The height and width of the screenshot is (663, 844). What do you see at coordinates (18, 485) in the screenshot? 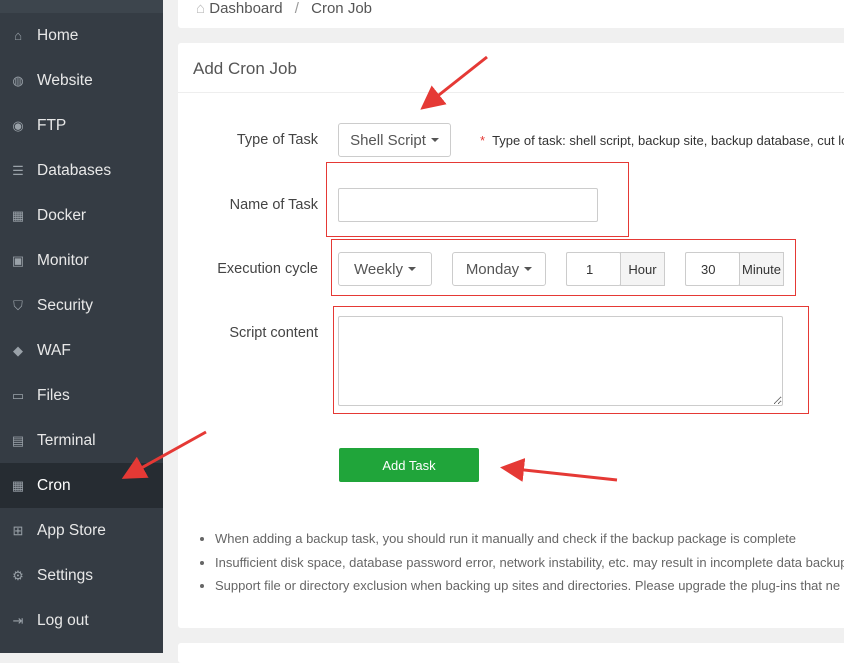
I see `calendar-icon: ▦` at bounding box center [18, 485].